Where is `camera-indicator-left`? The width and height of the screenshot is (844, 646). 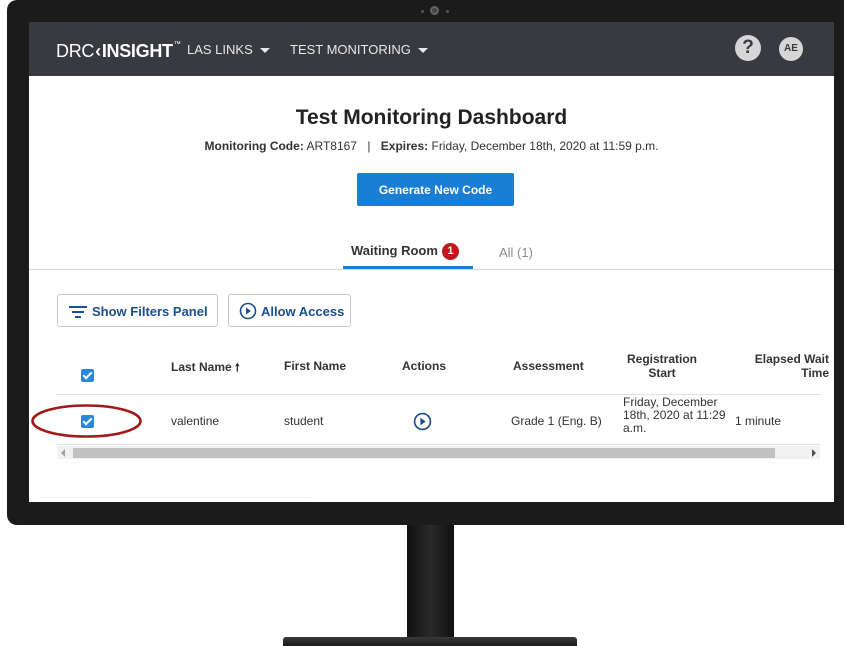
camera-indicator-left is located at coordinates (422, 11).